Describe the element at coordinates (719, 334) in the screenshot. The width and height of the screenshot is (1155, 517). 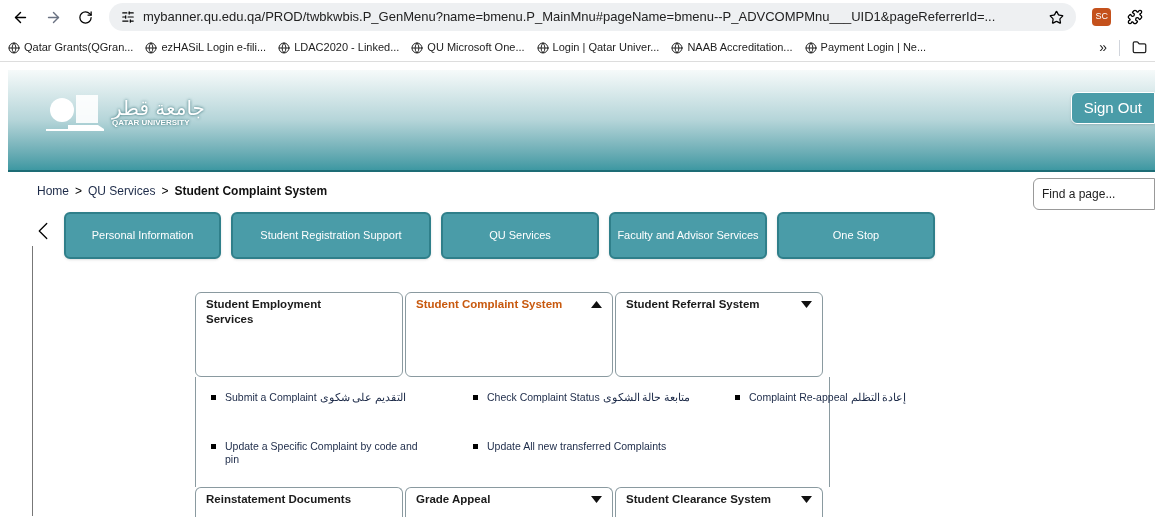
I see `menu-tile: Student Referral System` at that location.